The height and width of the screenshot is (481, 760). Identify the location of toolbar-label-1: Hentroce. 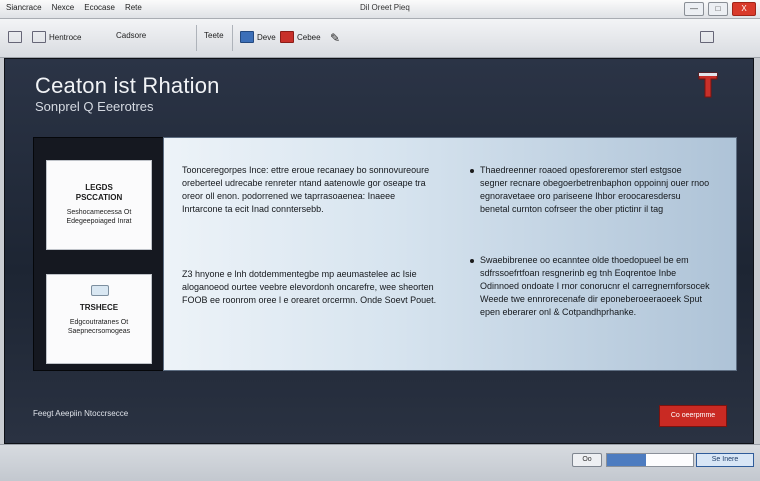
(65, 37).